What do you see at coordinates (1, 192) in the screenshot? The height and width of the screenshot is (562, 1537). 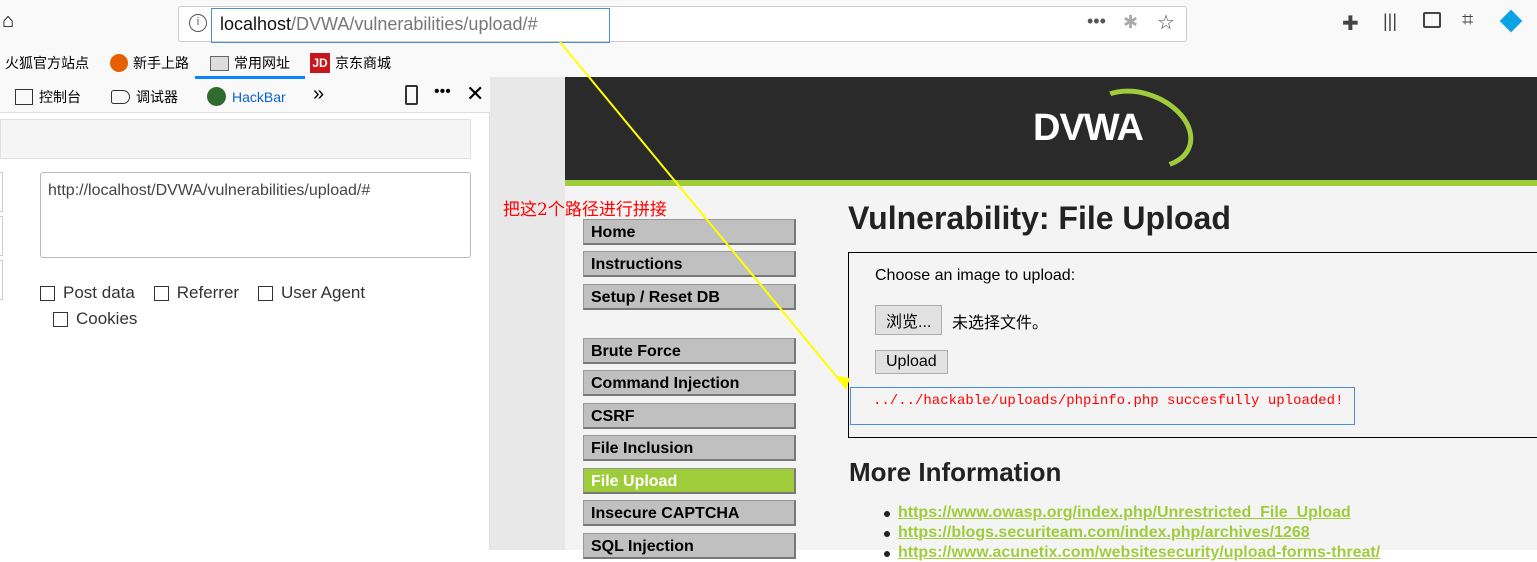 I see `load-url-button` at bounding box center [1, 192].